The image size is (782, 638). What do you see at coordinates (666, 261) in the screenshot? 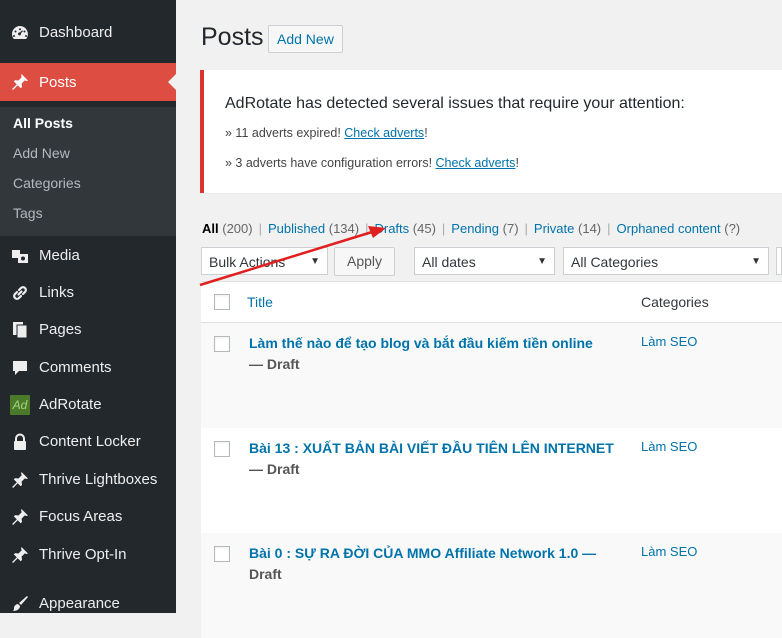
I see `category-filter-select: All Categories ▼` at bounding box center [666, 261].